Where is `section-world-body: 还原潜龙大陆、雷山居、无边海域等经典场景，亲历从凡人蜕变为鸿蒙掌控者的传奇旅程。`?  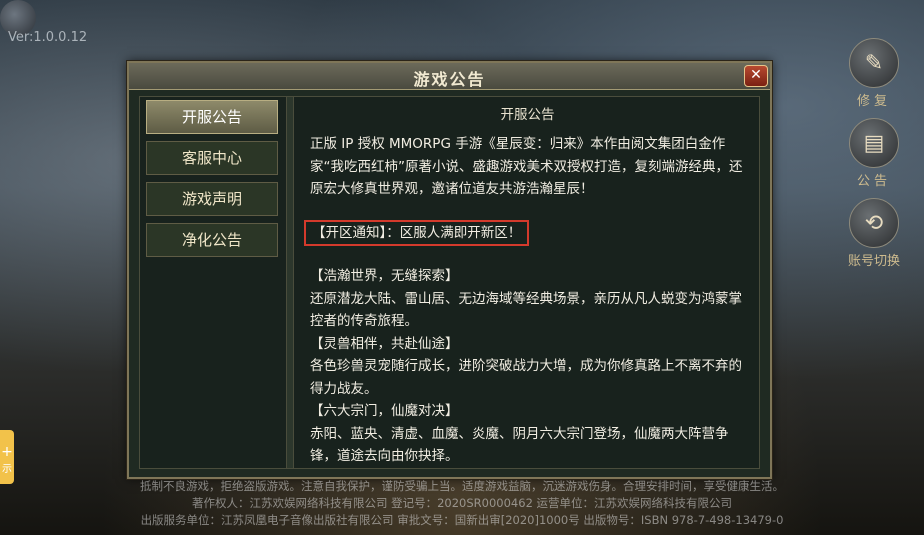 section-world-body: 还原潜龙大陆、雷山居、无边海域等经典场景，亲历从凡人蜕变为鸿蒙掌控者的传奇旅程。 is located at coordinates (526, 310).